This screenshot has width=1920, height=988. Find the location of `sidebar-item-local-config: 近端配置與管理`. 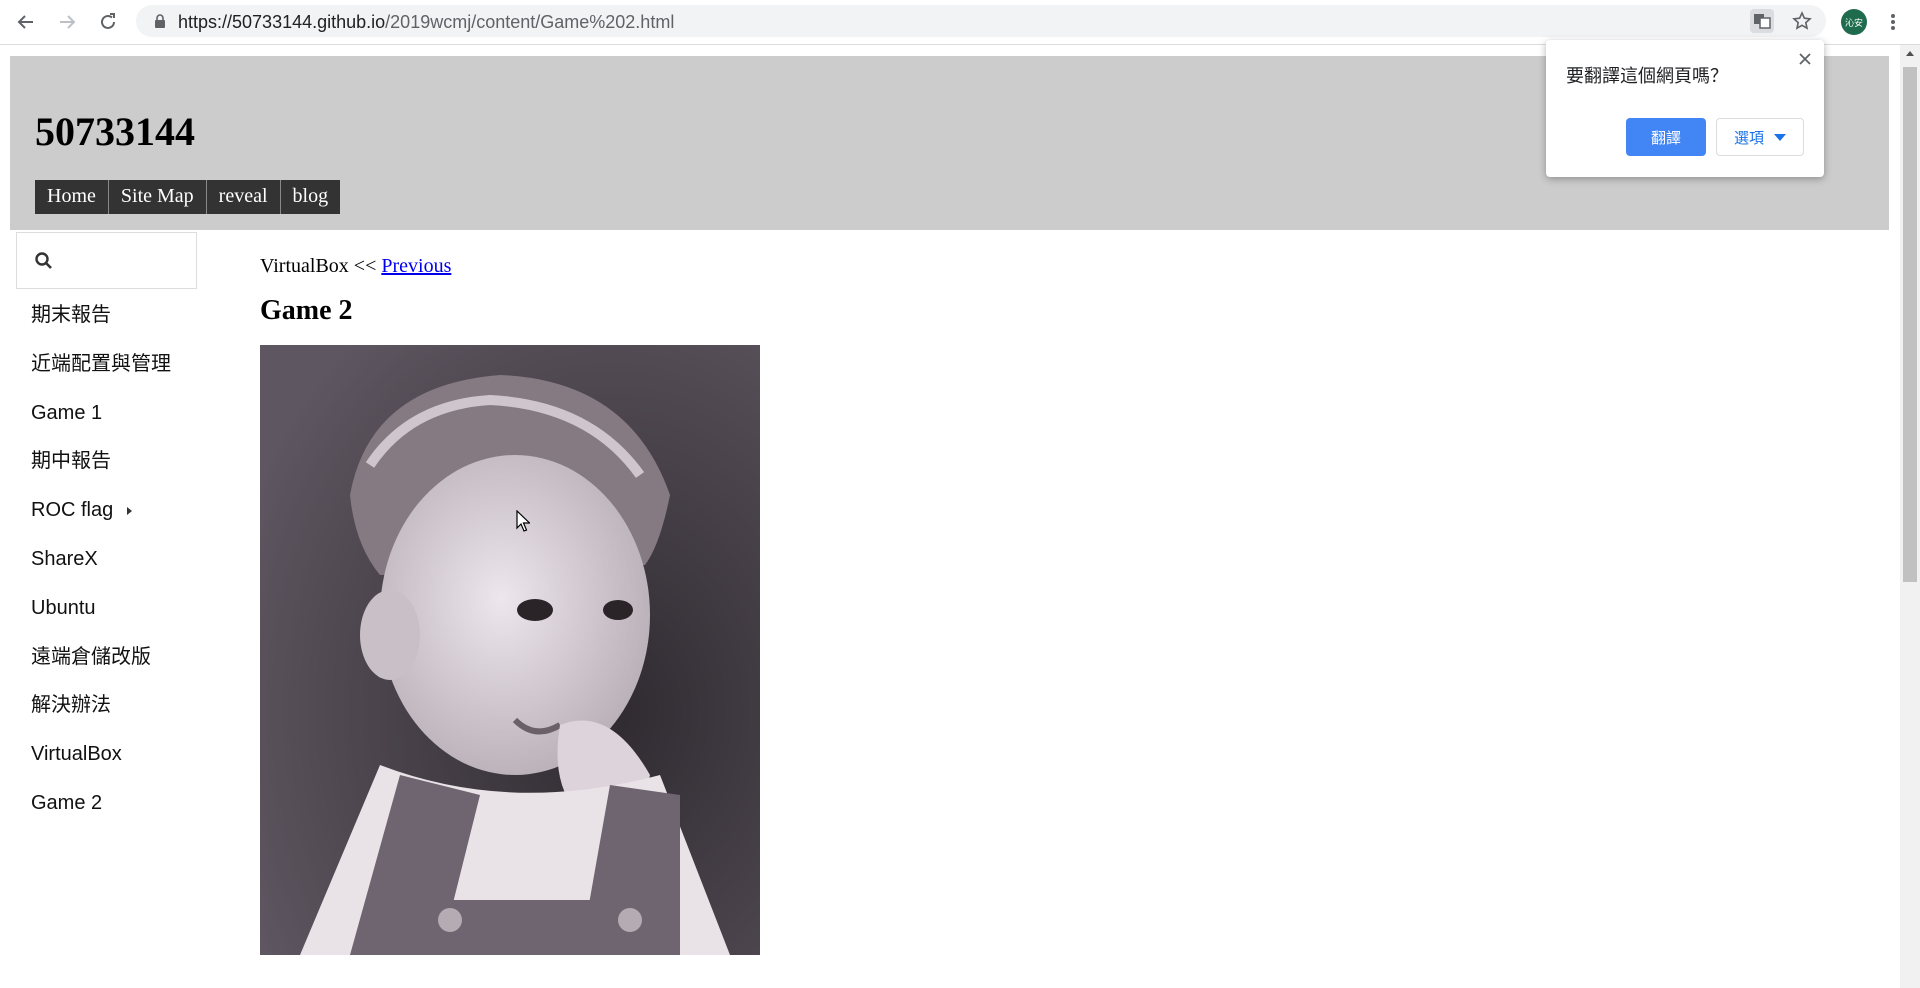

sidebar-item-local-config: 近端配置與管理 is located at coordinates (93, 376).